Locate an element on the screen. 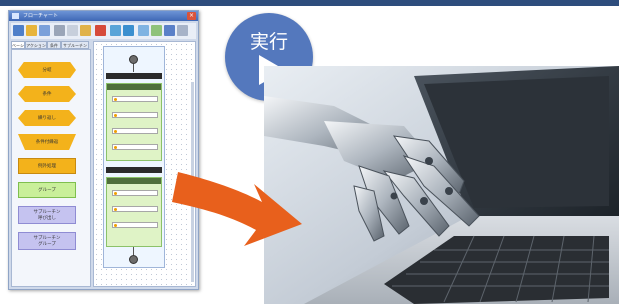  start-node is located at coordinates (133, 59).